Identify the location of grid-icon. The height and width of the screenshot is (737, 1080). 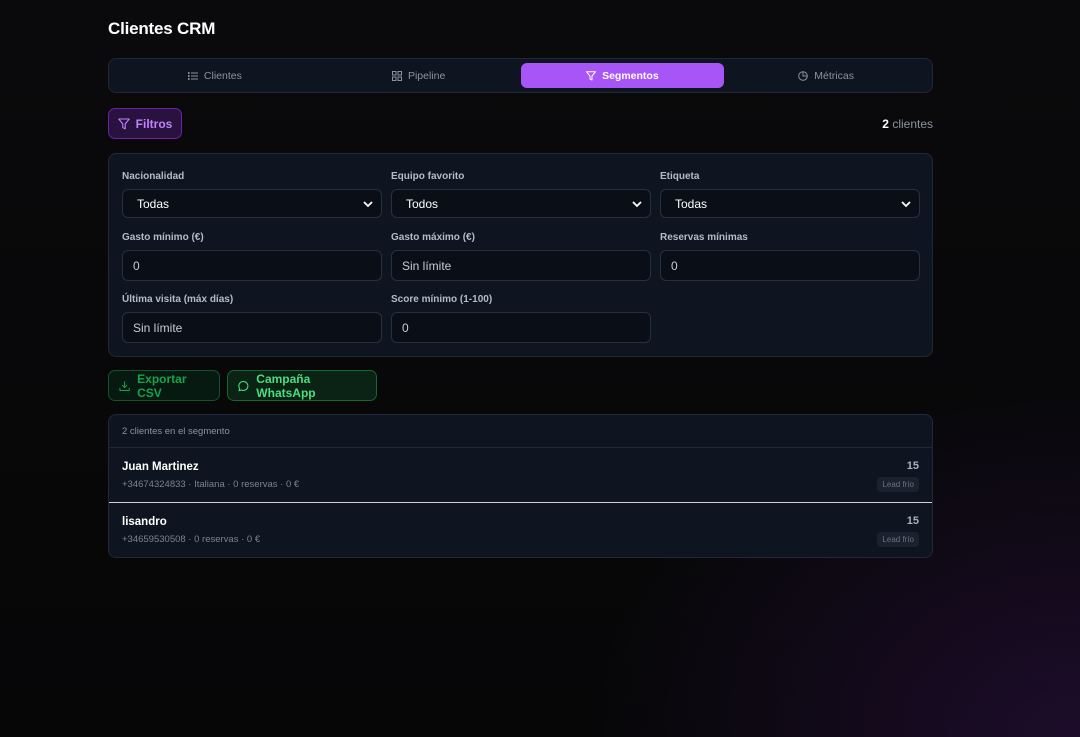
(396, 75).